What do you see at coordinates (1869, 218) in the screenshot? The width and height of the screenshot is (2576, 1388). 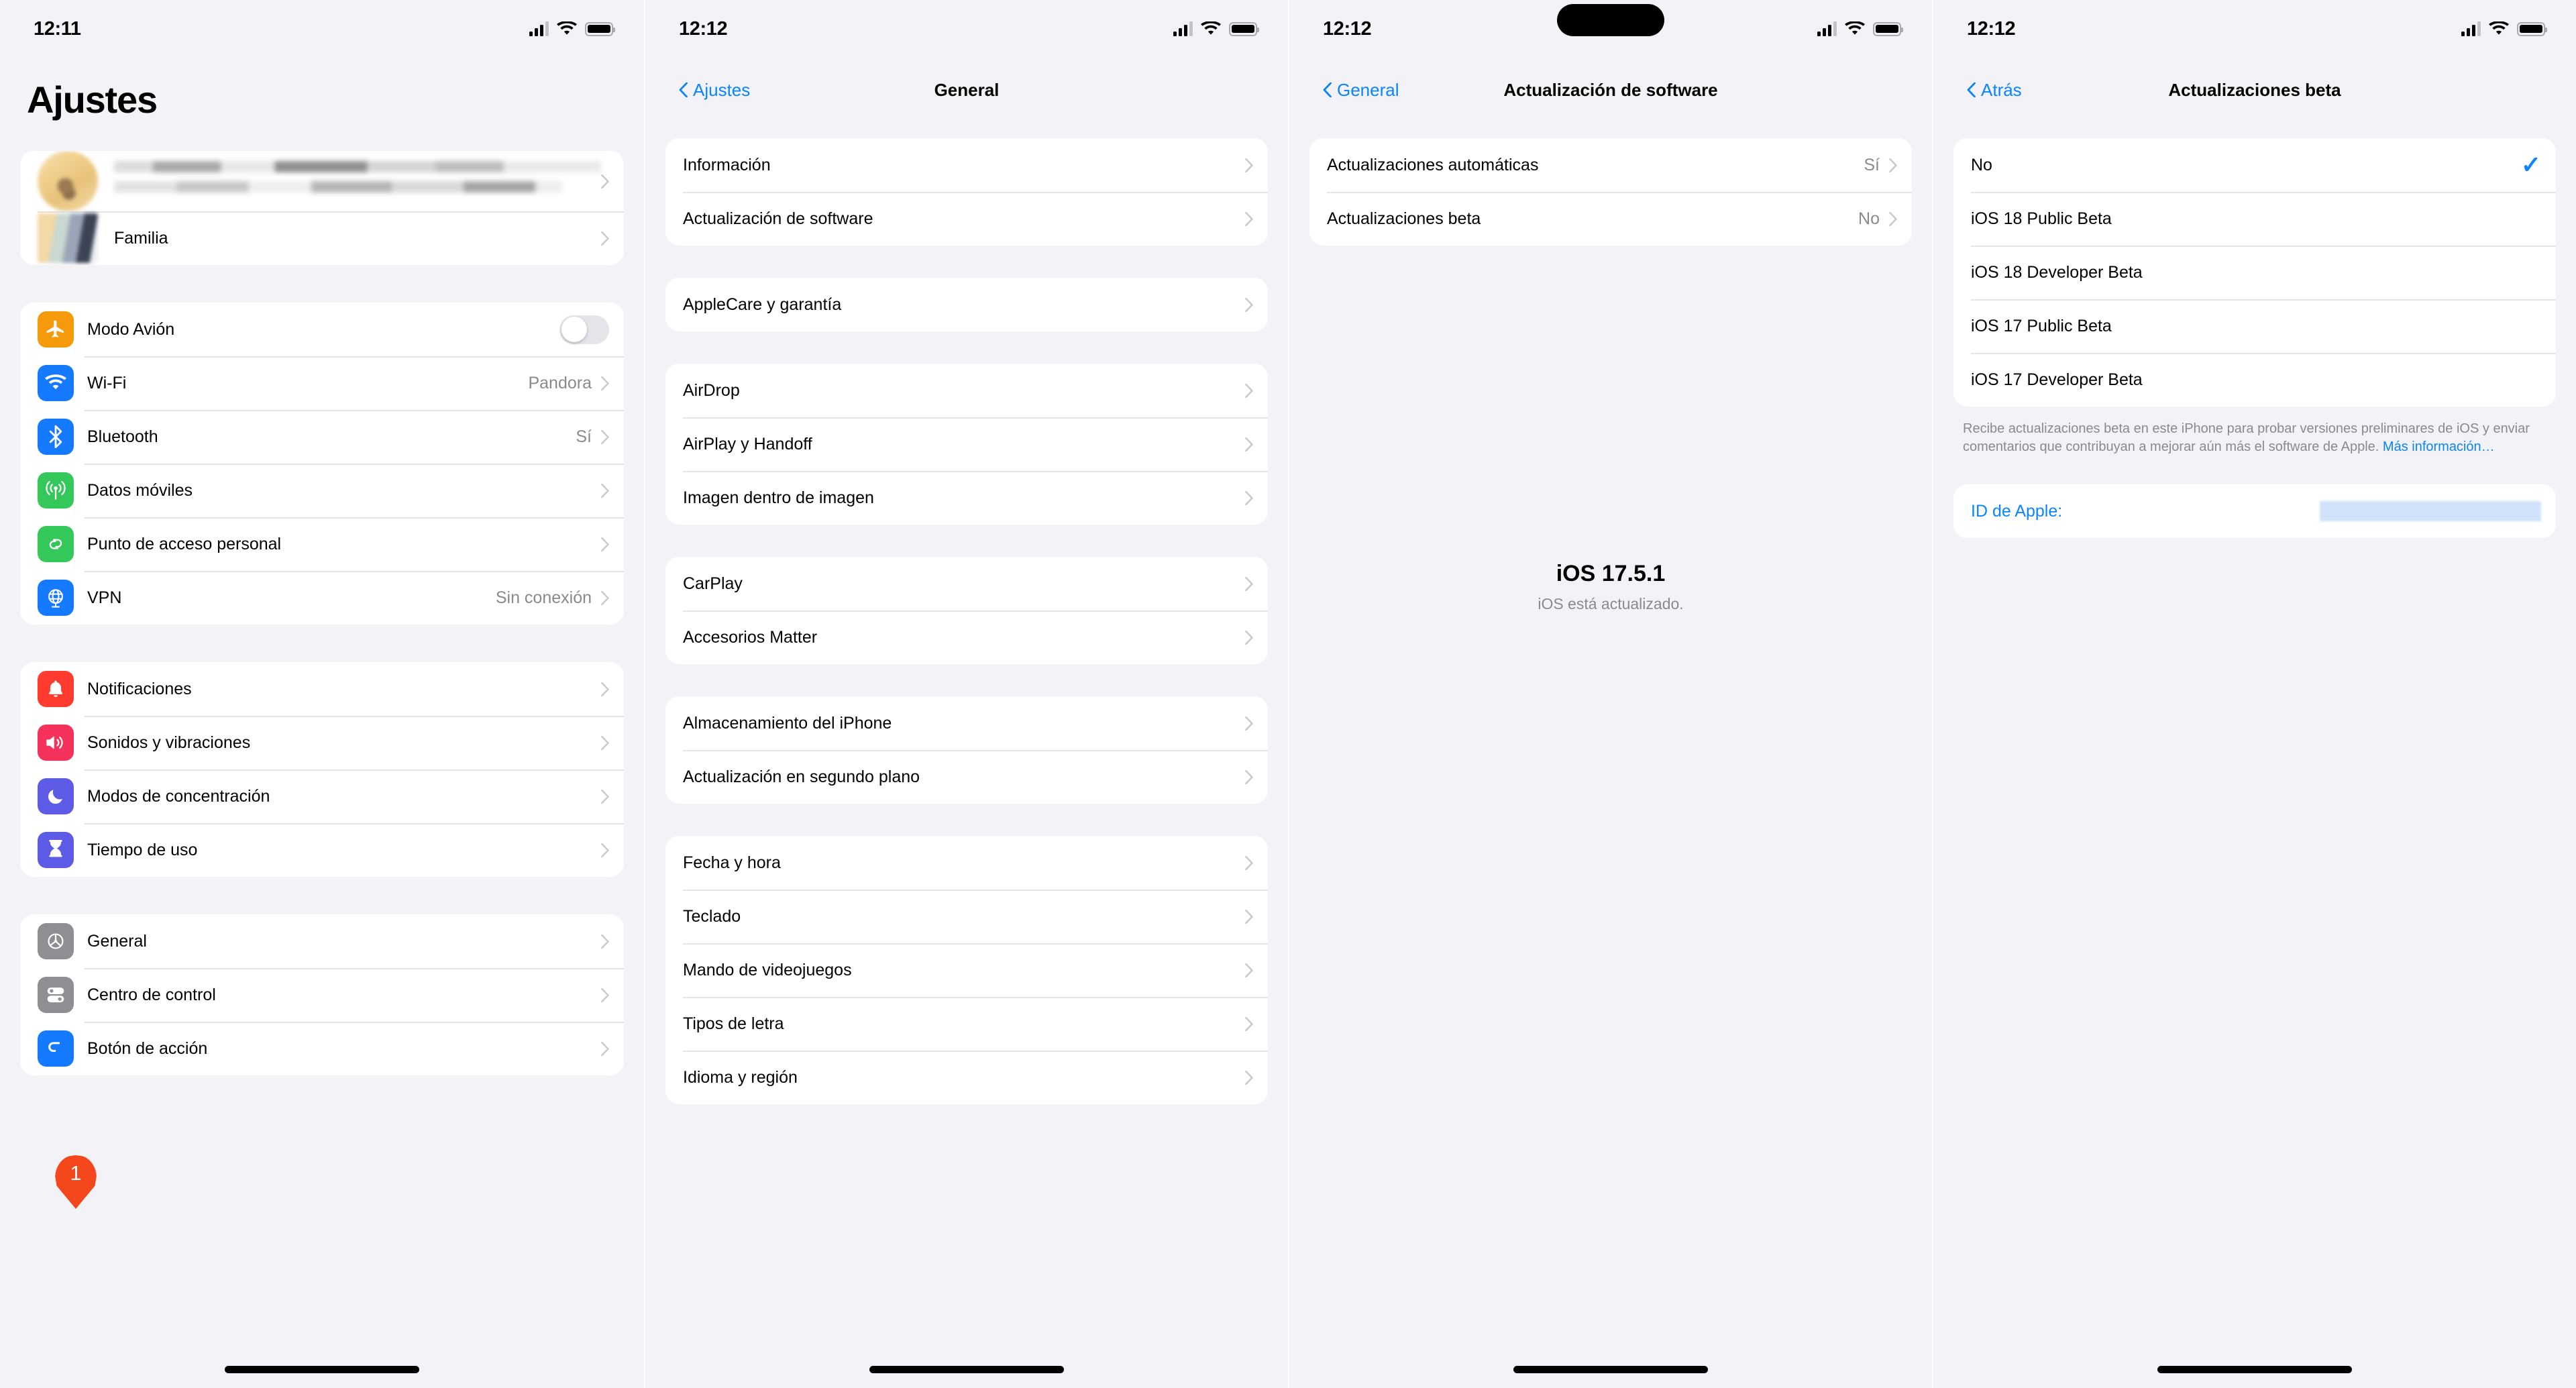 I see `row-value: No` at bounding box center [1869, 218].